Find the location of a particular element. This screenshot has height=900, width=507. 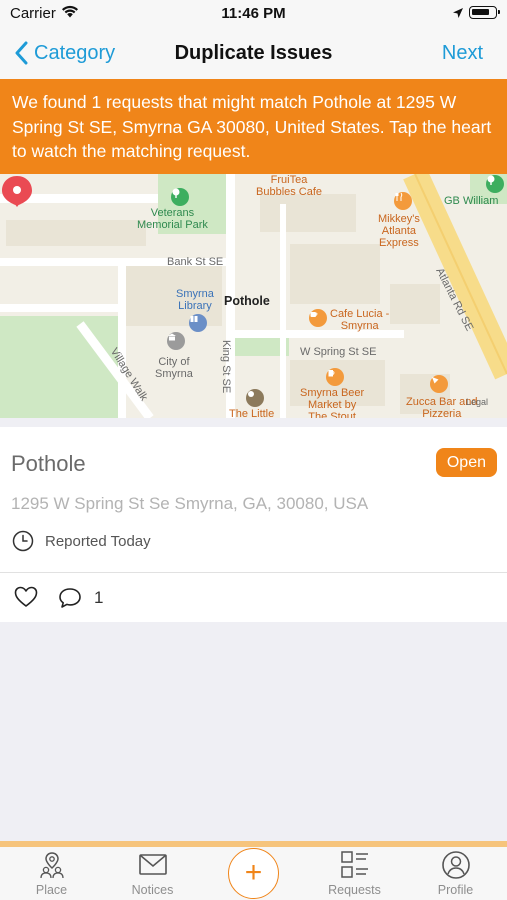

pizza-icon is located at coordinates (439, 384).